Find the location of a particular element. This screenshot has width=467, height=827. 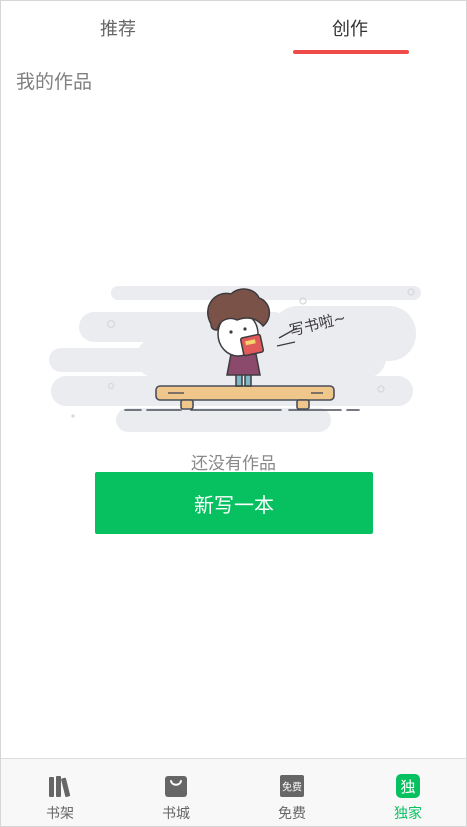

nav-label: 书架 is located at coordinates (60, 814).